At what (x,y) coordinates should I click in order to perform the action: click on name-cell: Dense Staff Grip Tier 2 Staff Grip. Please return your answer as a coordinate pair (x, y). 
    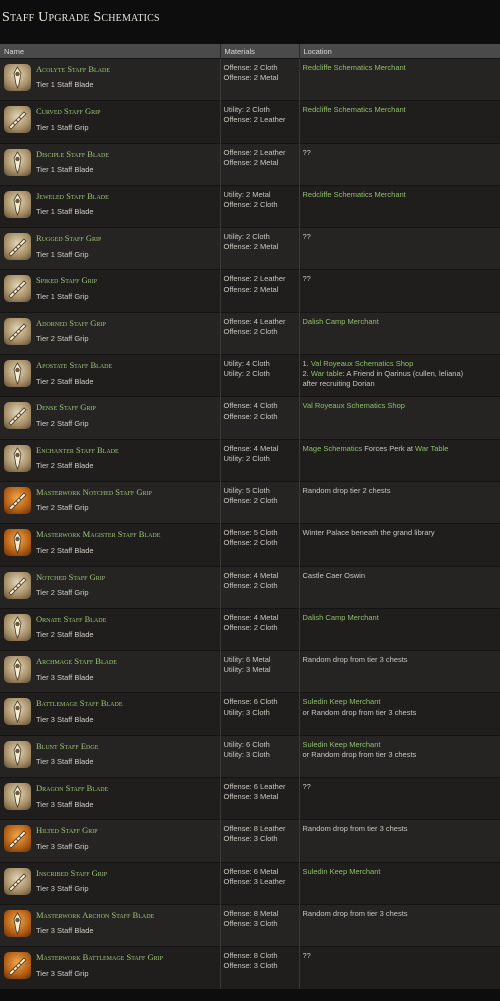
    Looking at the image, I should click on (110, 418).